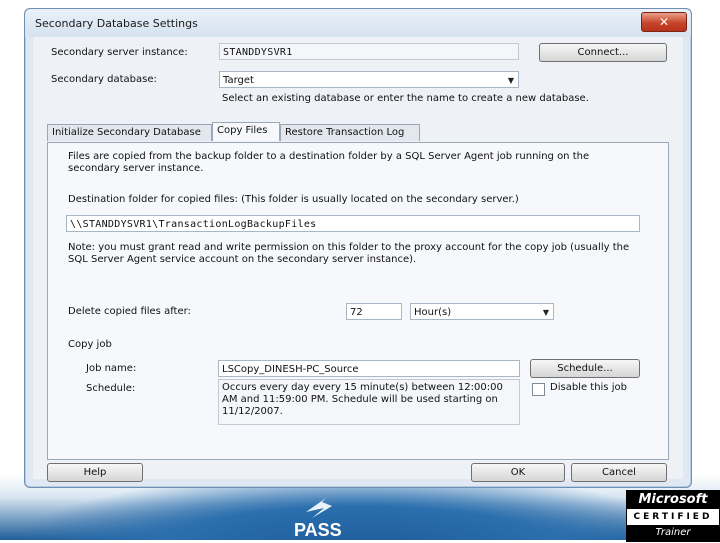  Describe the element at coordinates (129, 132) in the screenshot. I see `tab-initialize-secondary-database: Initialize Secondary Database` at that location.